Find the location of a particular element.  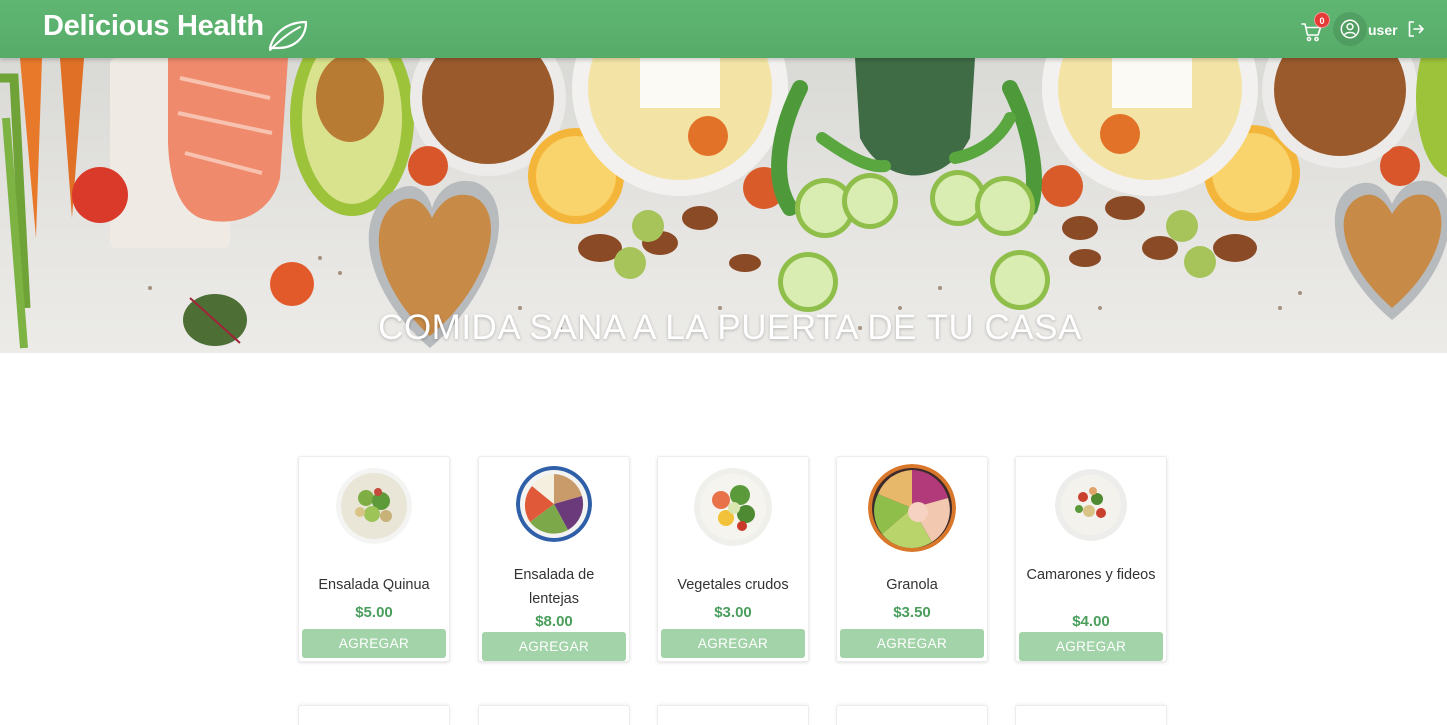

cart-button: 0 is located at coordinates (1315, 28).